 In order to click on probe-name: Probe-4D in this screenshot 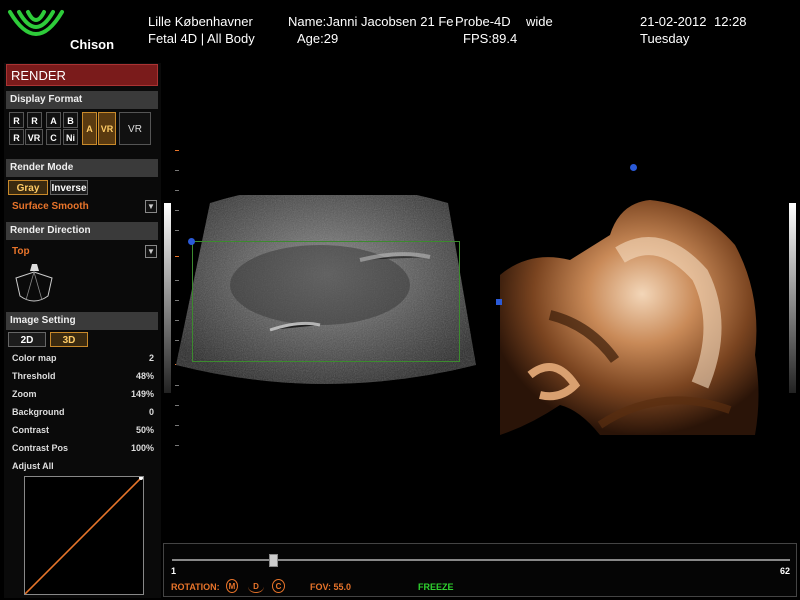, I will do `click(483, 21)`.